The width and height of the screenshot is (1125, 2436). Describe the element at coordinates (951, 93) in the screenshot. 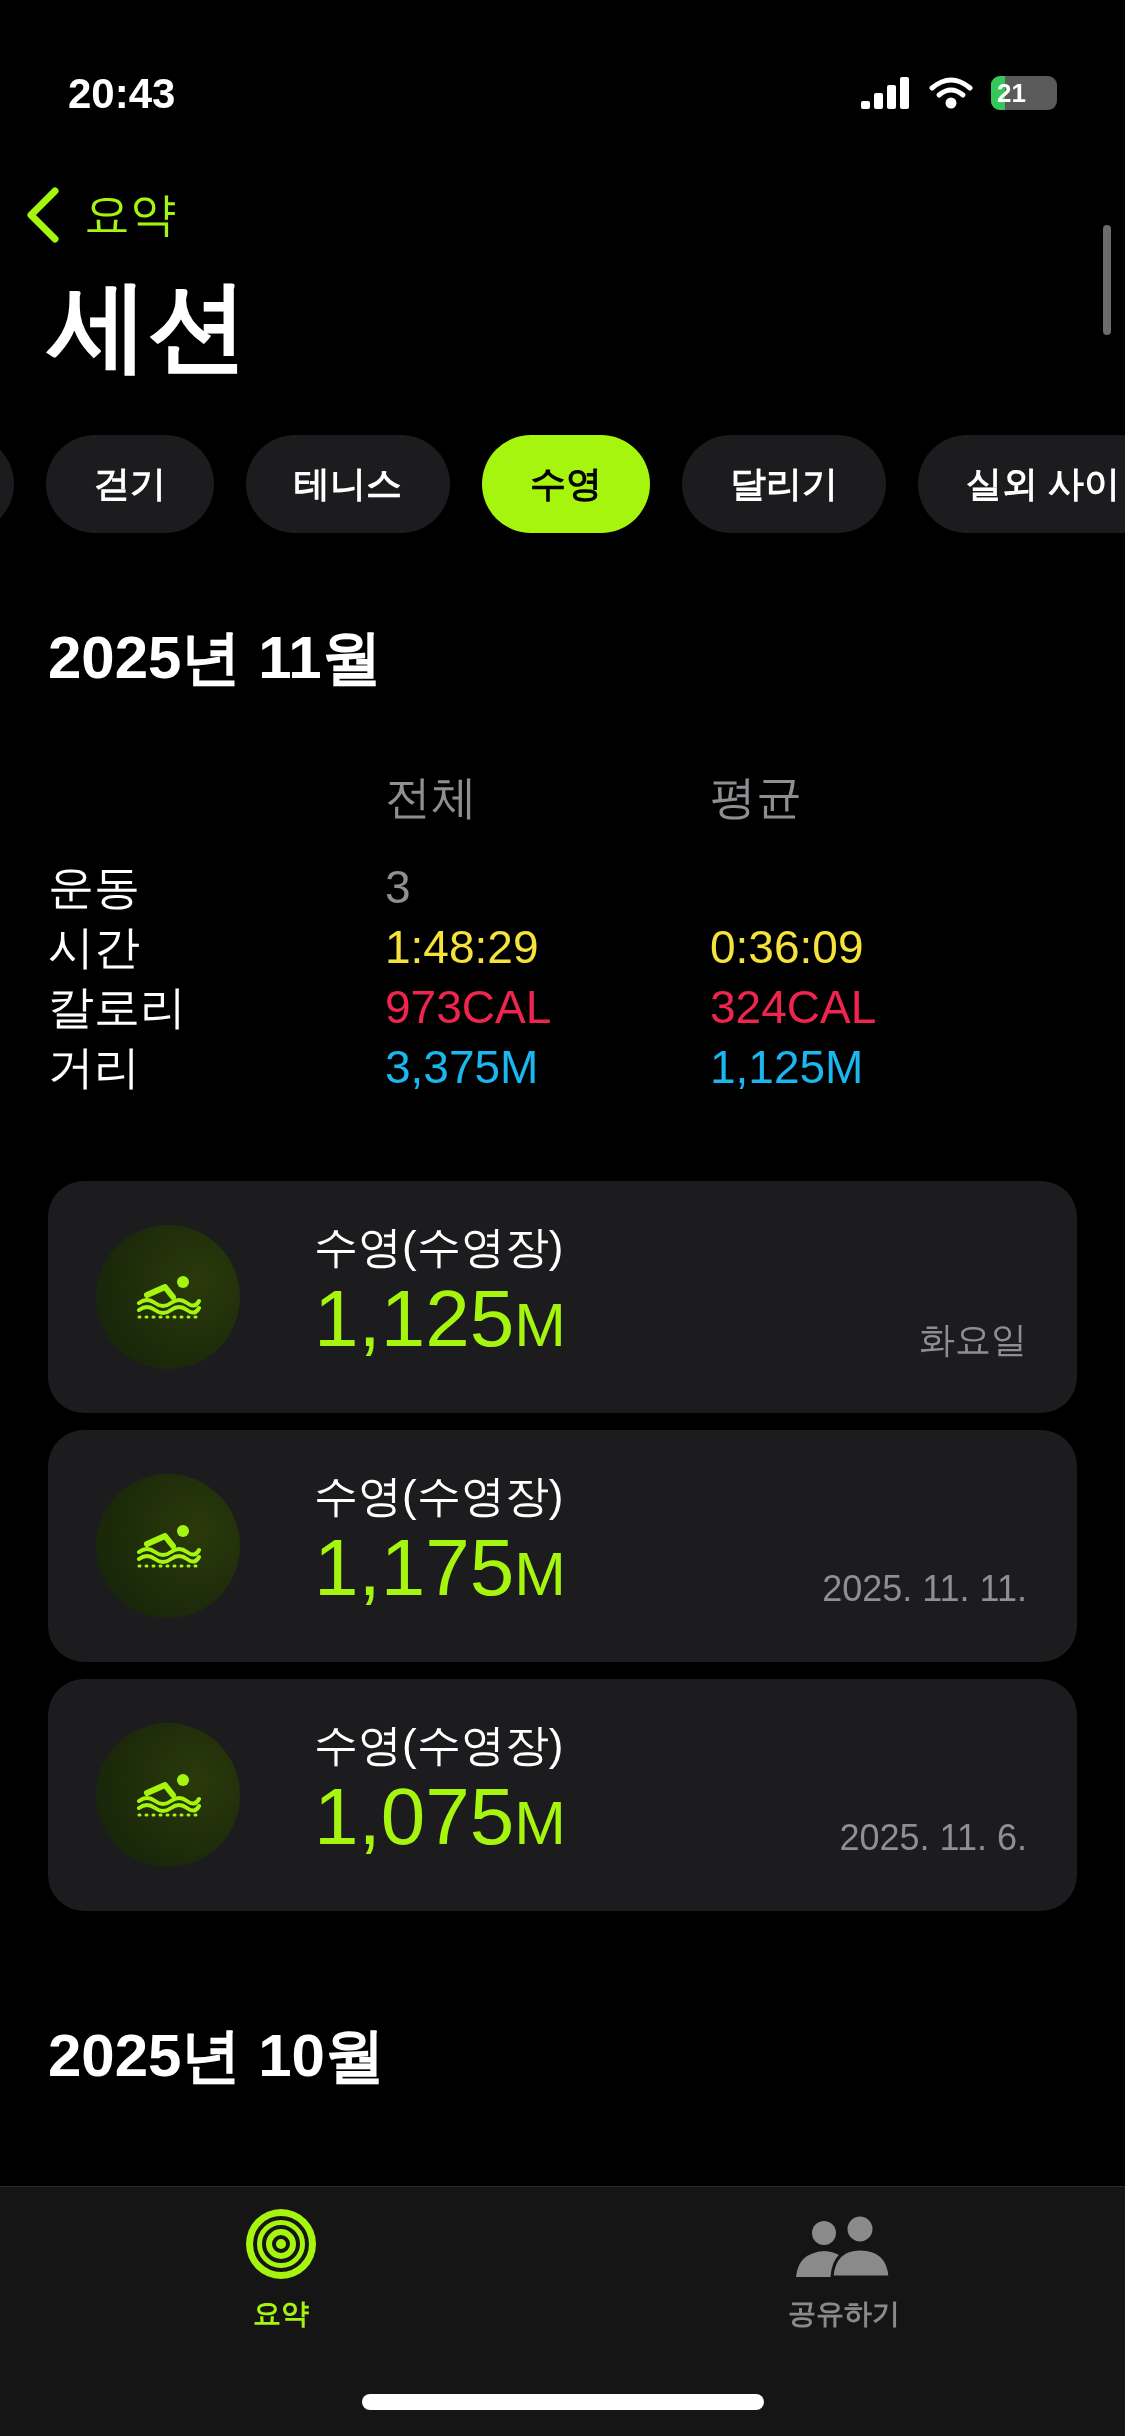

I see `wifi-icon` at that location.